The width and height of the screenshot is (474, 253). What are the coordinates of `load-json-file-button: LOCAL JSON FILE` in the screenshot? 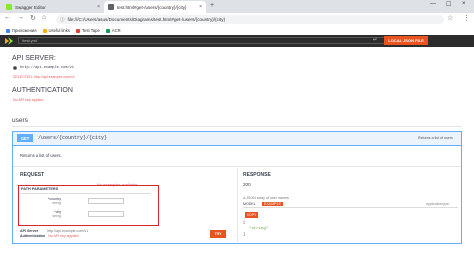 It's located at (406, 40).